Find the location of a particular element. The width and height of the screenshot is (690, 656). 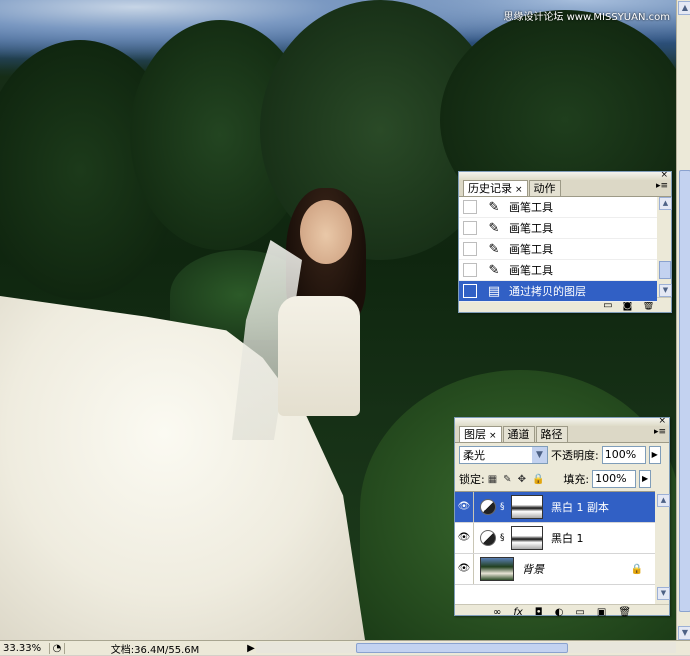

history-list: ✎ 画笔工具 ✎ 画笔工具 ✎ 画笔工具 ✎ 画笔工具 ▤ 通过拷贝的图层 is located at coordinates (558, 249).